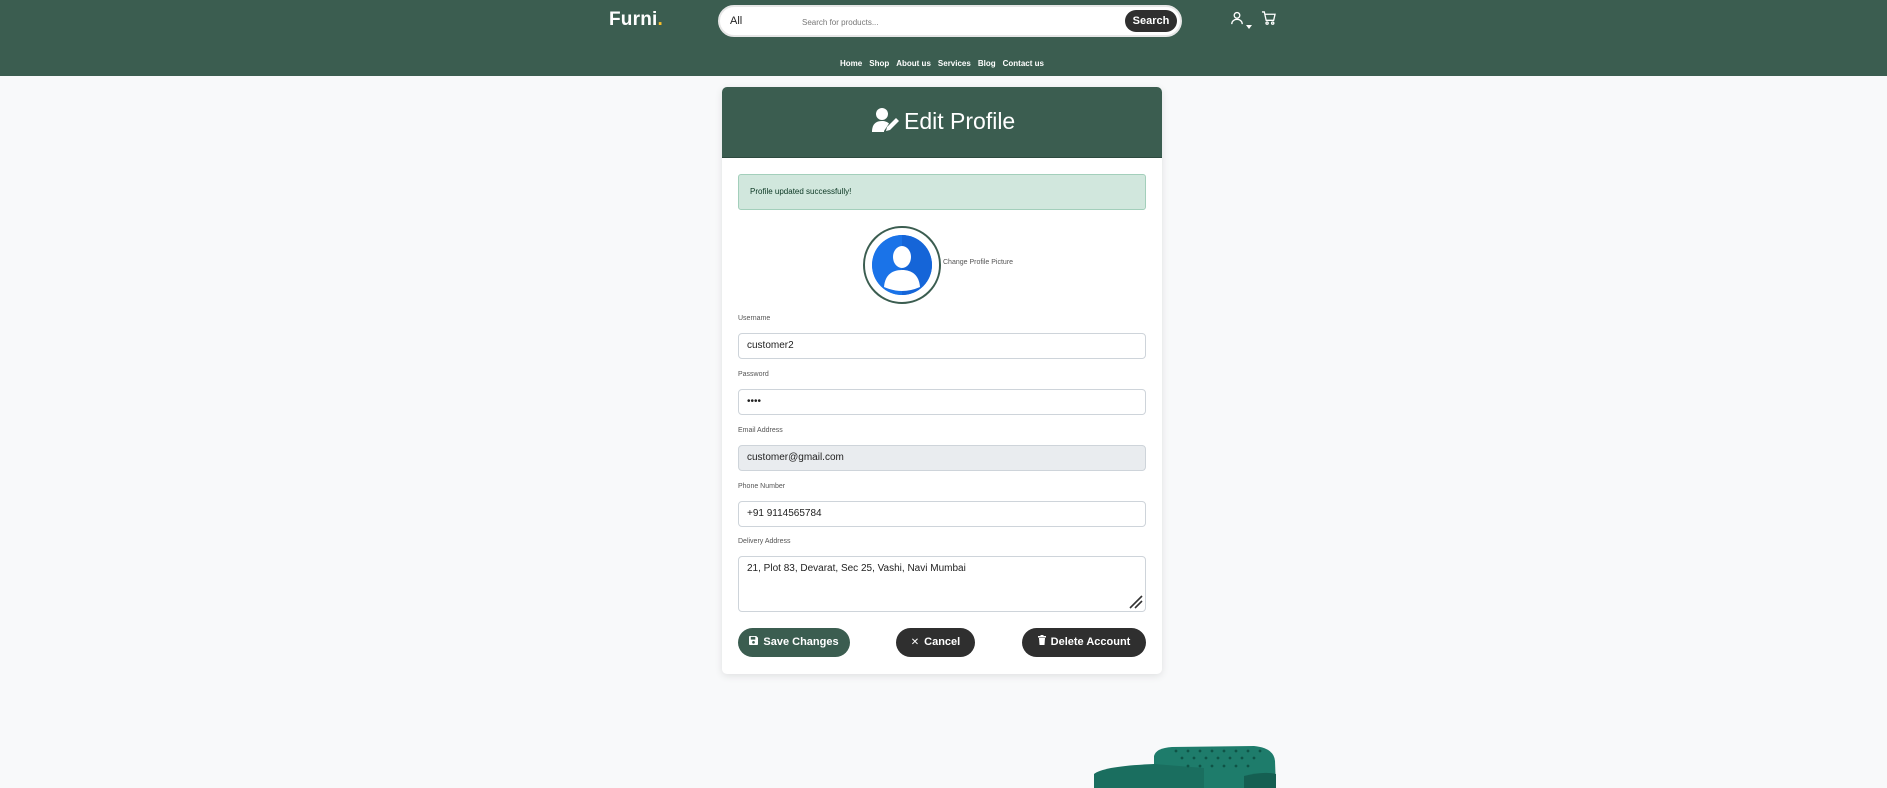 The height and width of the screenshot is (788, 1887). I want to click on brand-name: Furni, so click(633, 19).